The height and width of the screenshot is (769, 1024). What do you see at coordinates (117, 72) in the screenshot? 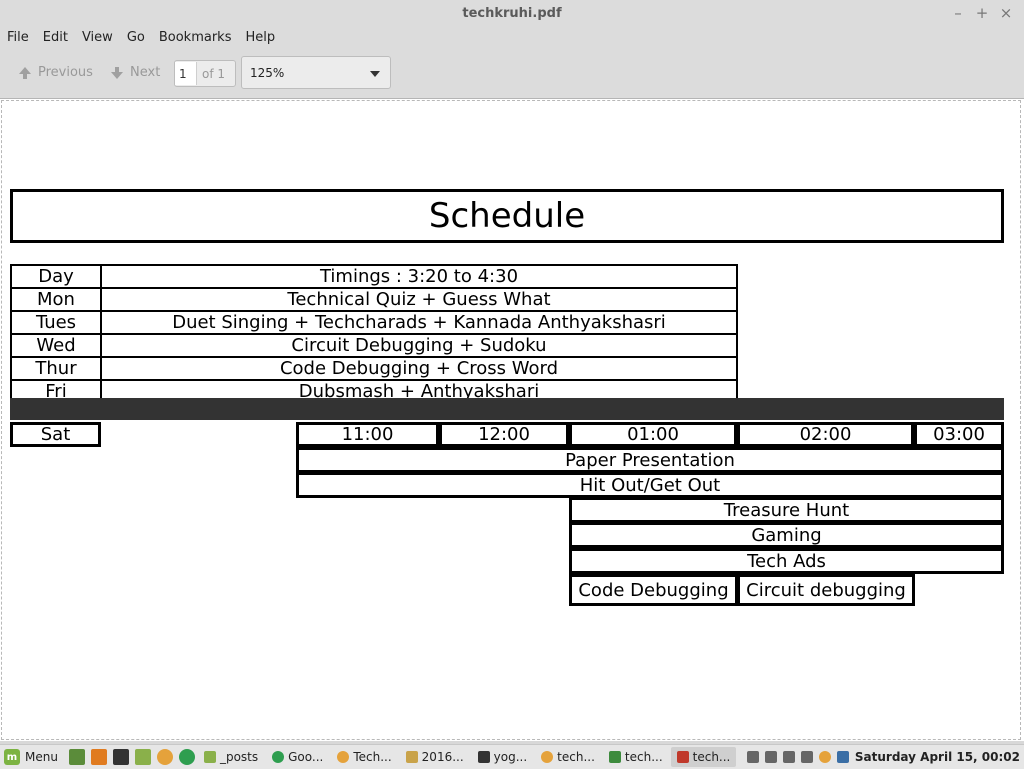
I see `arrow-down-icon` at bounding box center [117, 72].